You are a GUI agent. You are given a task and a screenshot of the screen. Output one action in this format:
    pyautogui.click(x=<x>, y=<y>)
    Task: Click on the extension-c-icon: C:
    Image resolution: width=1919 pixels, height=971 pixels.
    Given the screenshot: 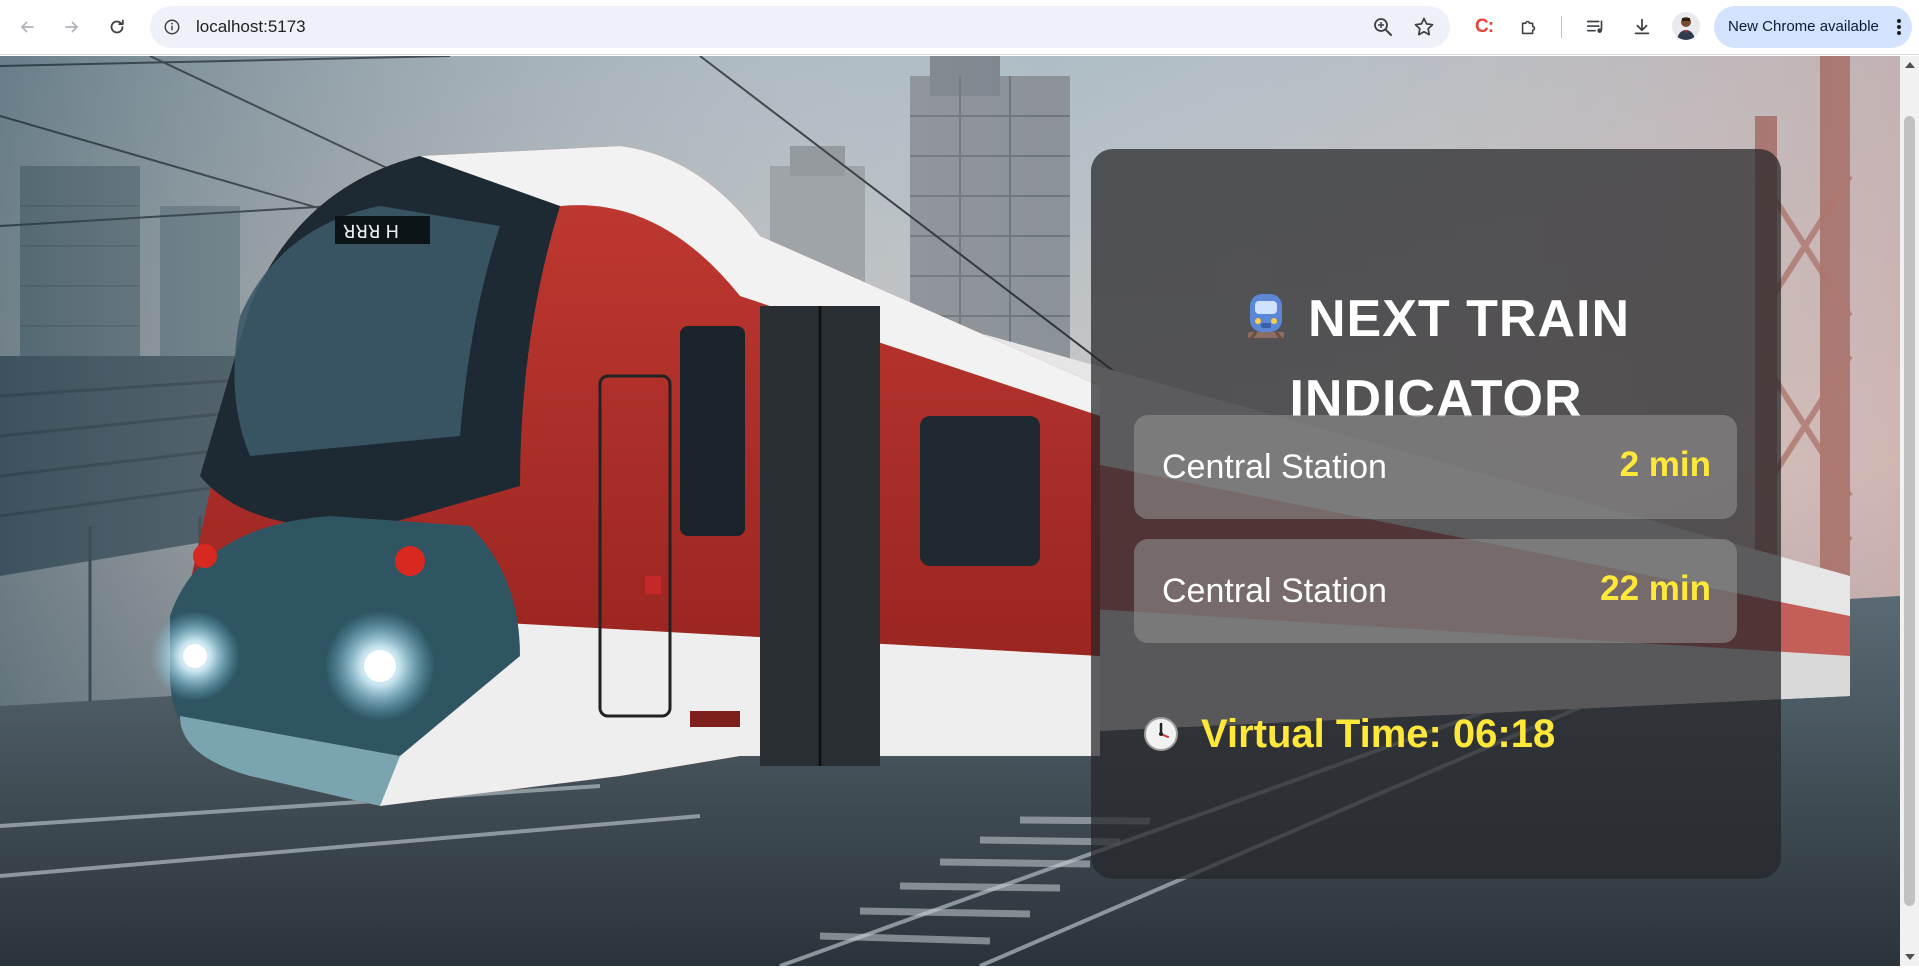 What is the action you would take?
    pyautogui.click(x=1484, y=27)
    